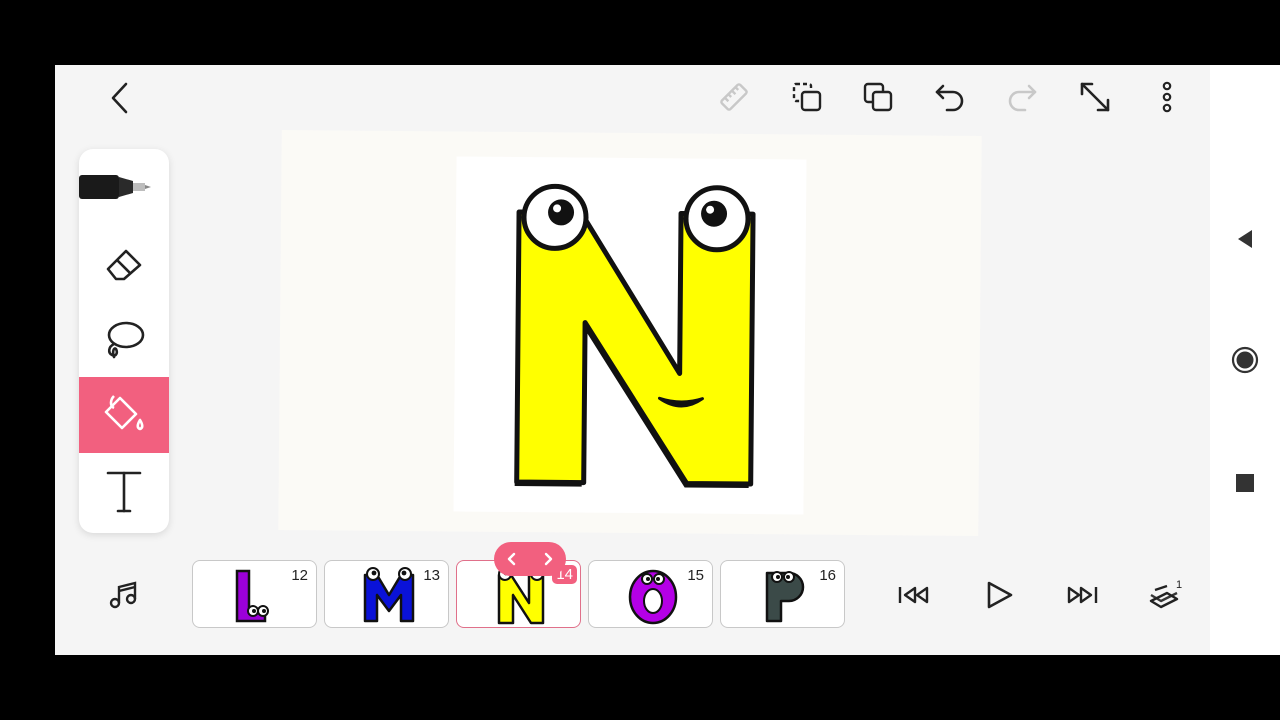  I want to click on fullscreen-icon, so click(1095, 97).